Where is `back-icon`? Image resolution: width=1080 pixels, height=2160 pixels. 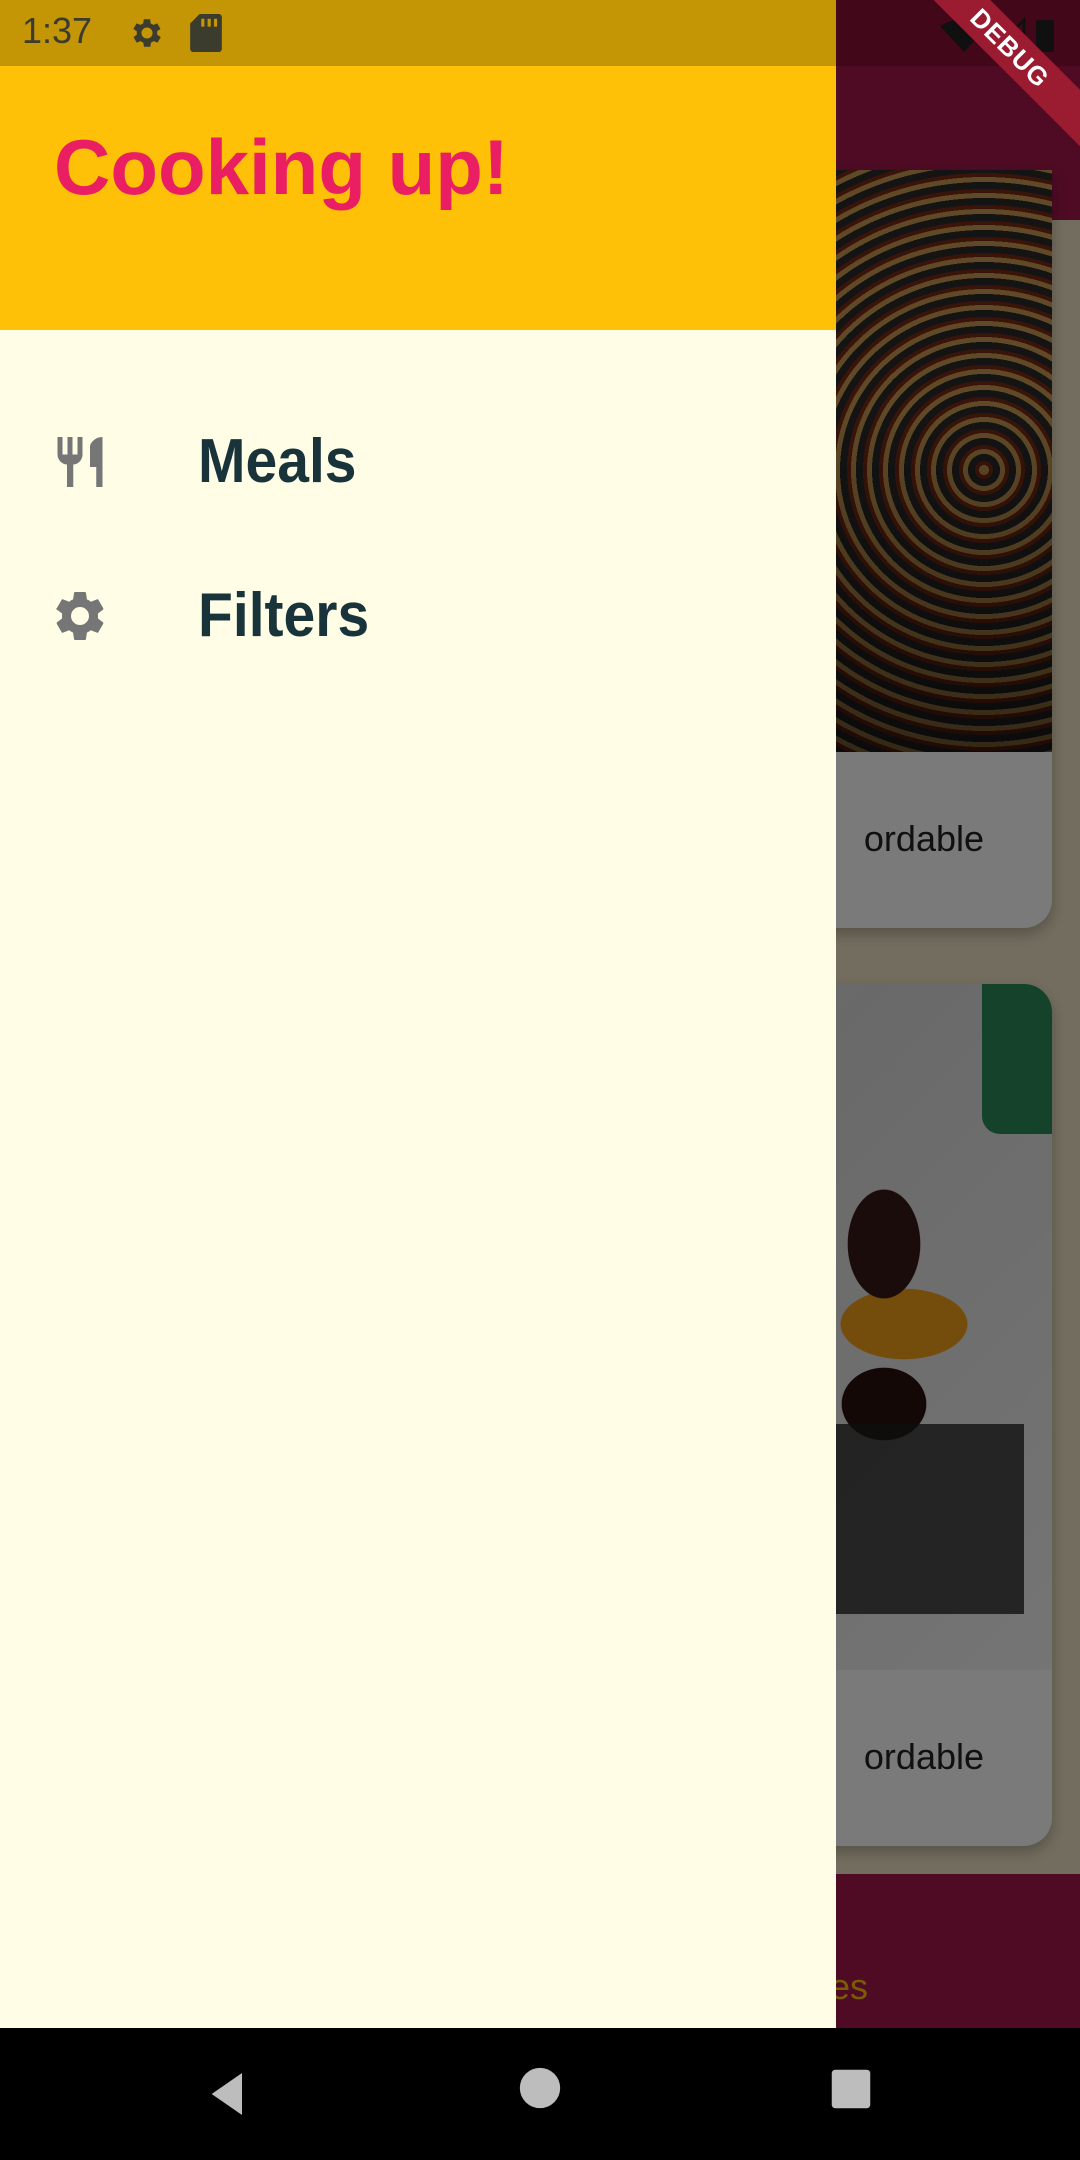 back-icon is located at coordinates (228, 2094).